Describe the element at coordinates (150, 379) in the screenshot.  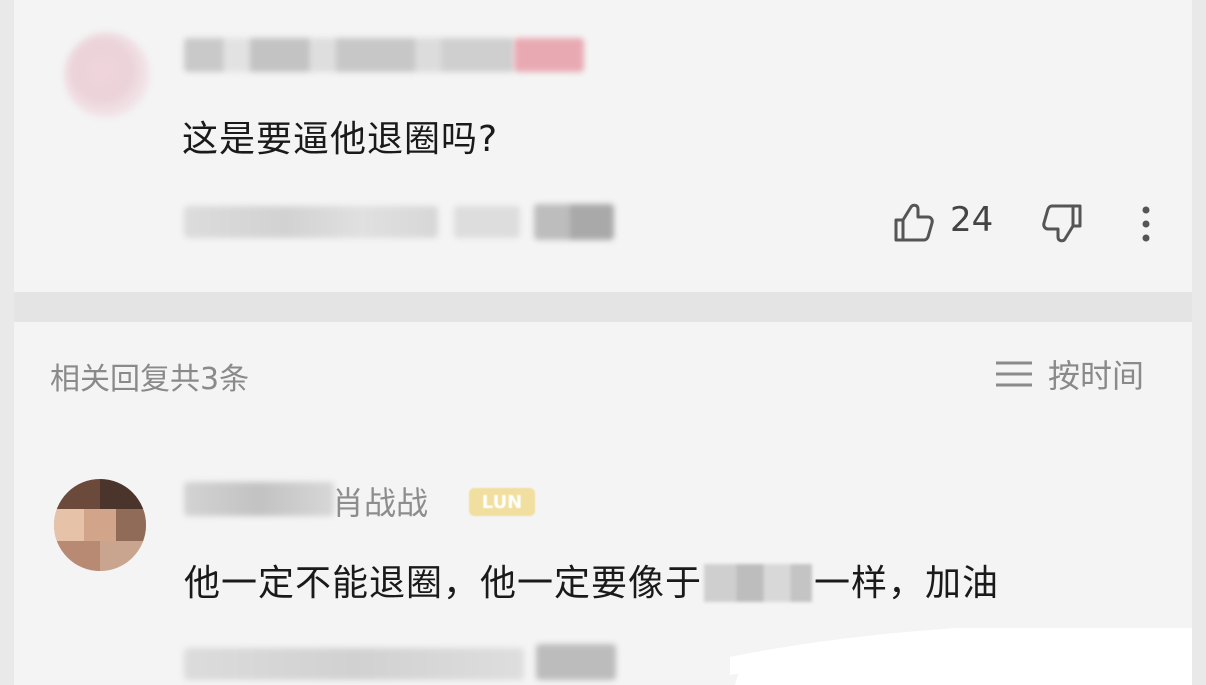
I see `replies-count-label: 相关回复共3条` at that location.